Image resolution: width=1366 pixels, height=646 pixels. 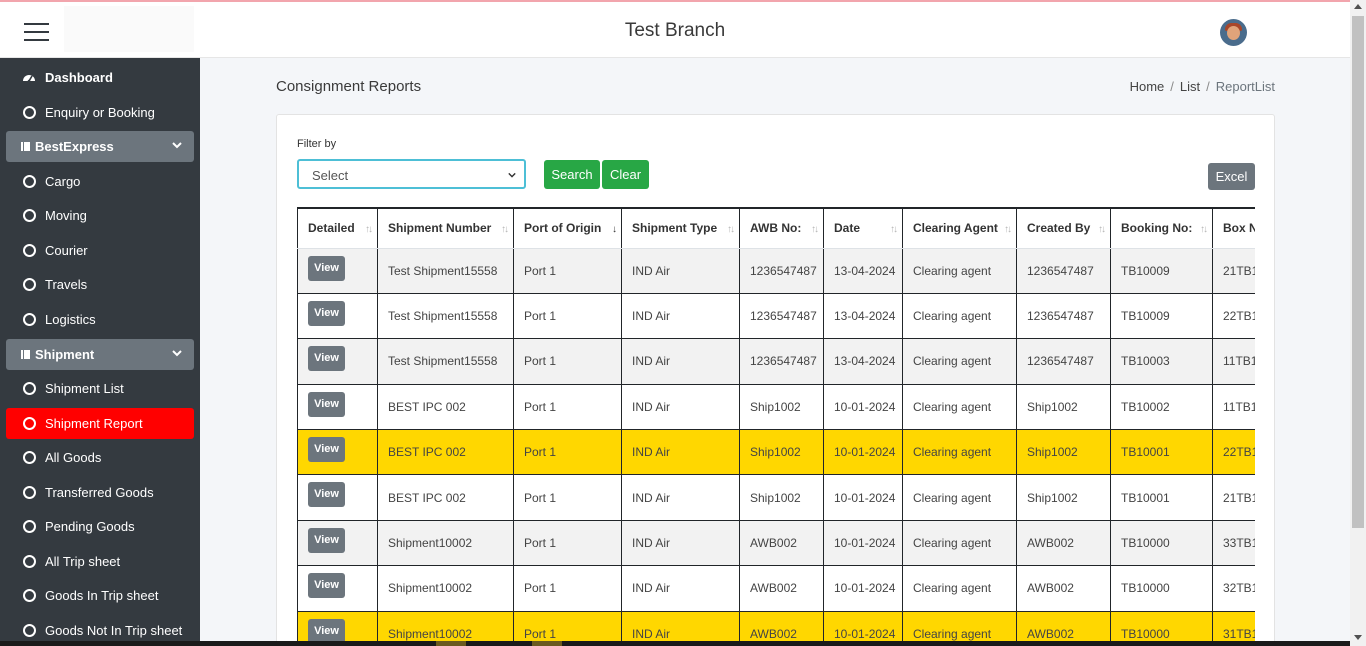 I want to click on sidebar-item-shipment-report: Shipment Report, so click(x=100, y=423).